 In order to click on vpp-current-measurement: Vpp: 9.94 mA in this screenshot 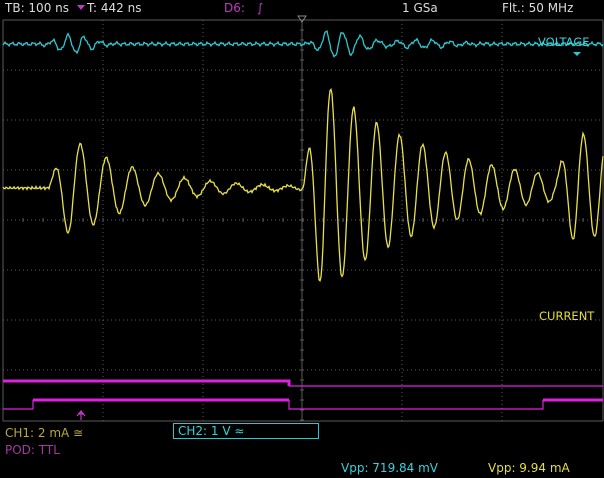, I will do `click(529, 468)`.